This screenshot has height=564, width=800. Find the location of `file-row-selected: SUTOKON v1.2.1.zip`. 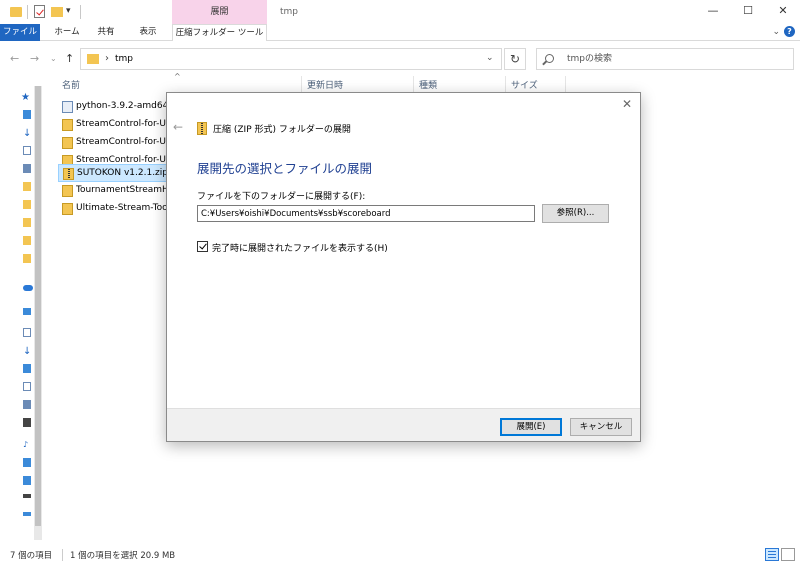

file-row-selected: SUTOKON v1.2.1.zip is located at coordinates (114, 173).